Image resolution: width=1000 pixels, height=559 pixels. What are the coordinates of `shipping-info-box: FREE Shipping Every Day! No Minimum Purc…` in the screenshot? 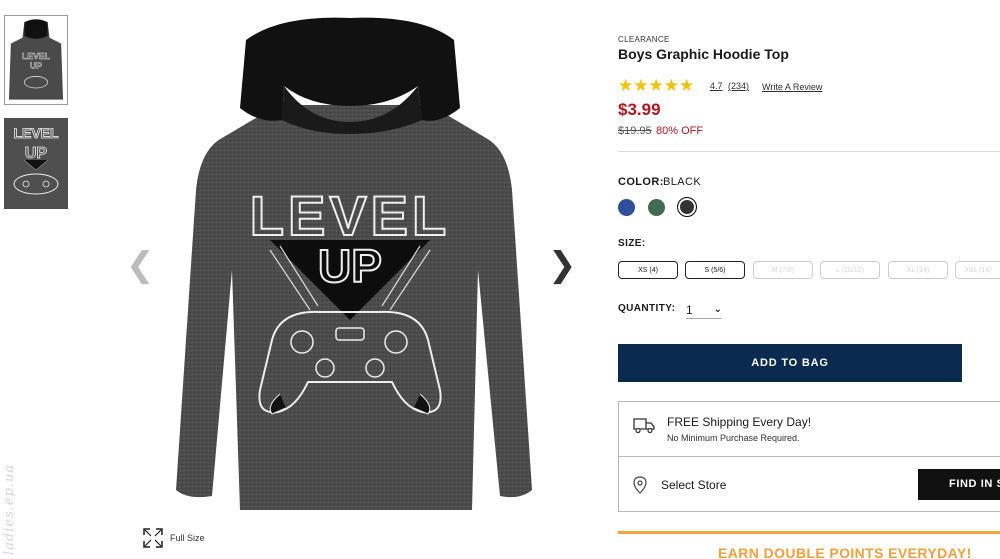 It's located at (809, 429).